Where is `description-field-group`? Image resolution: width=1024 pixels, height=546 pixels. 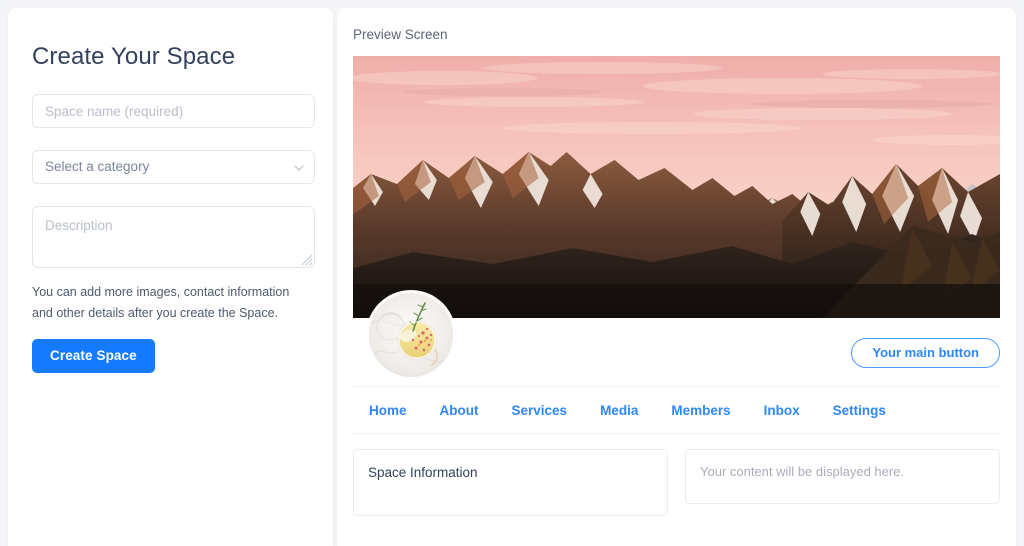 description-field-group is located at coordinates (173, 237).